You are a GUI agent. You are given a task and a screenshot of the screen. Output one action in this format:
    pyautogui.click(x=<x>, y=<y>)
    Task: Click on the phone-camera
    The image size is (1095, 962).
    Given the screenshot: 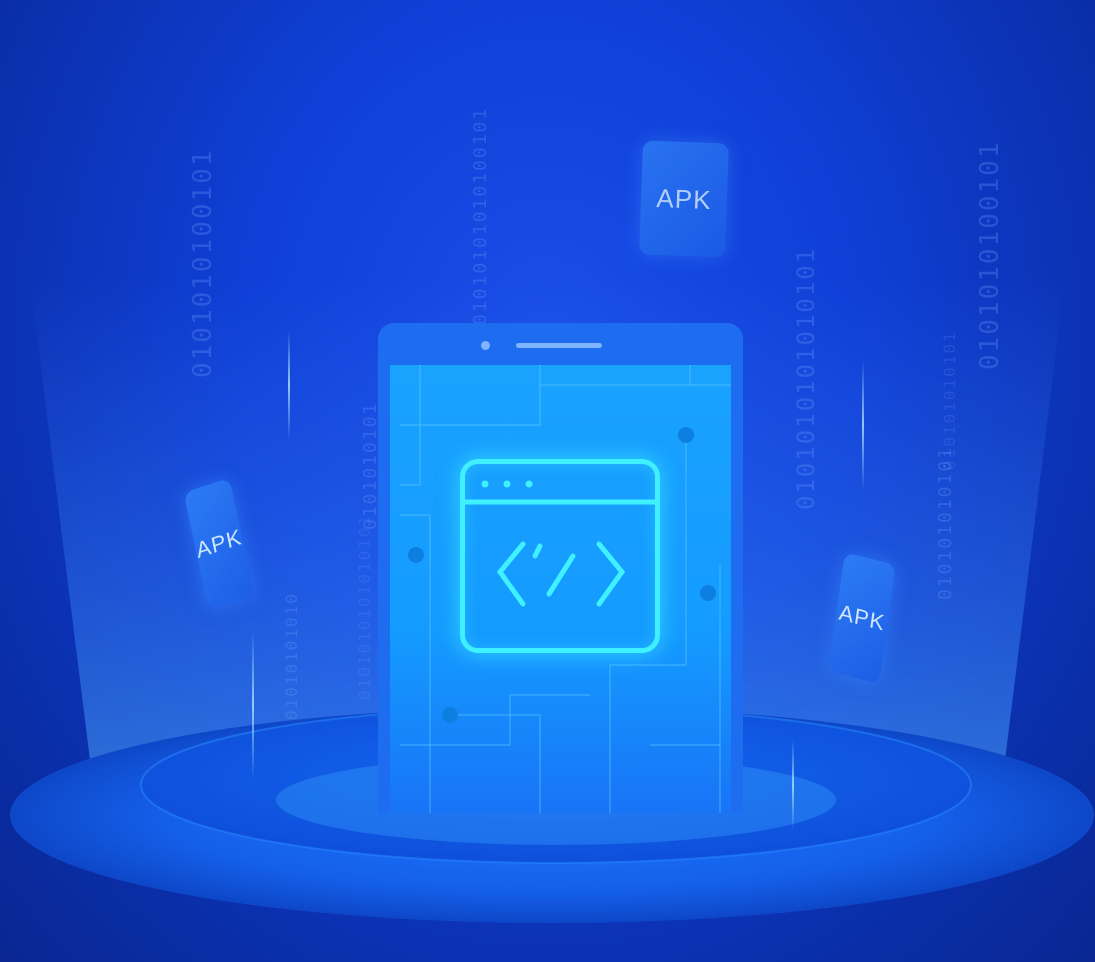 What is the action you would take?
    pyautogui.click(x=485, y=345)
    